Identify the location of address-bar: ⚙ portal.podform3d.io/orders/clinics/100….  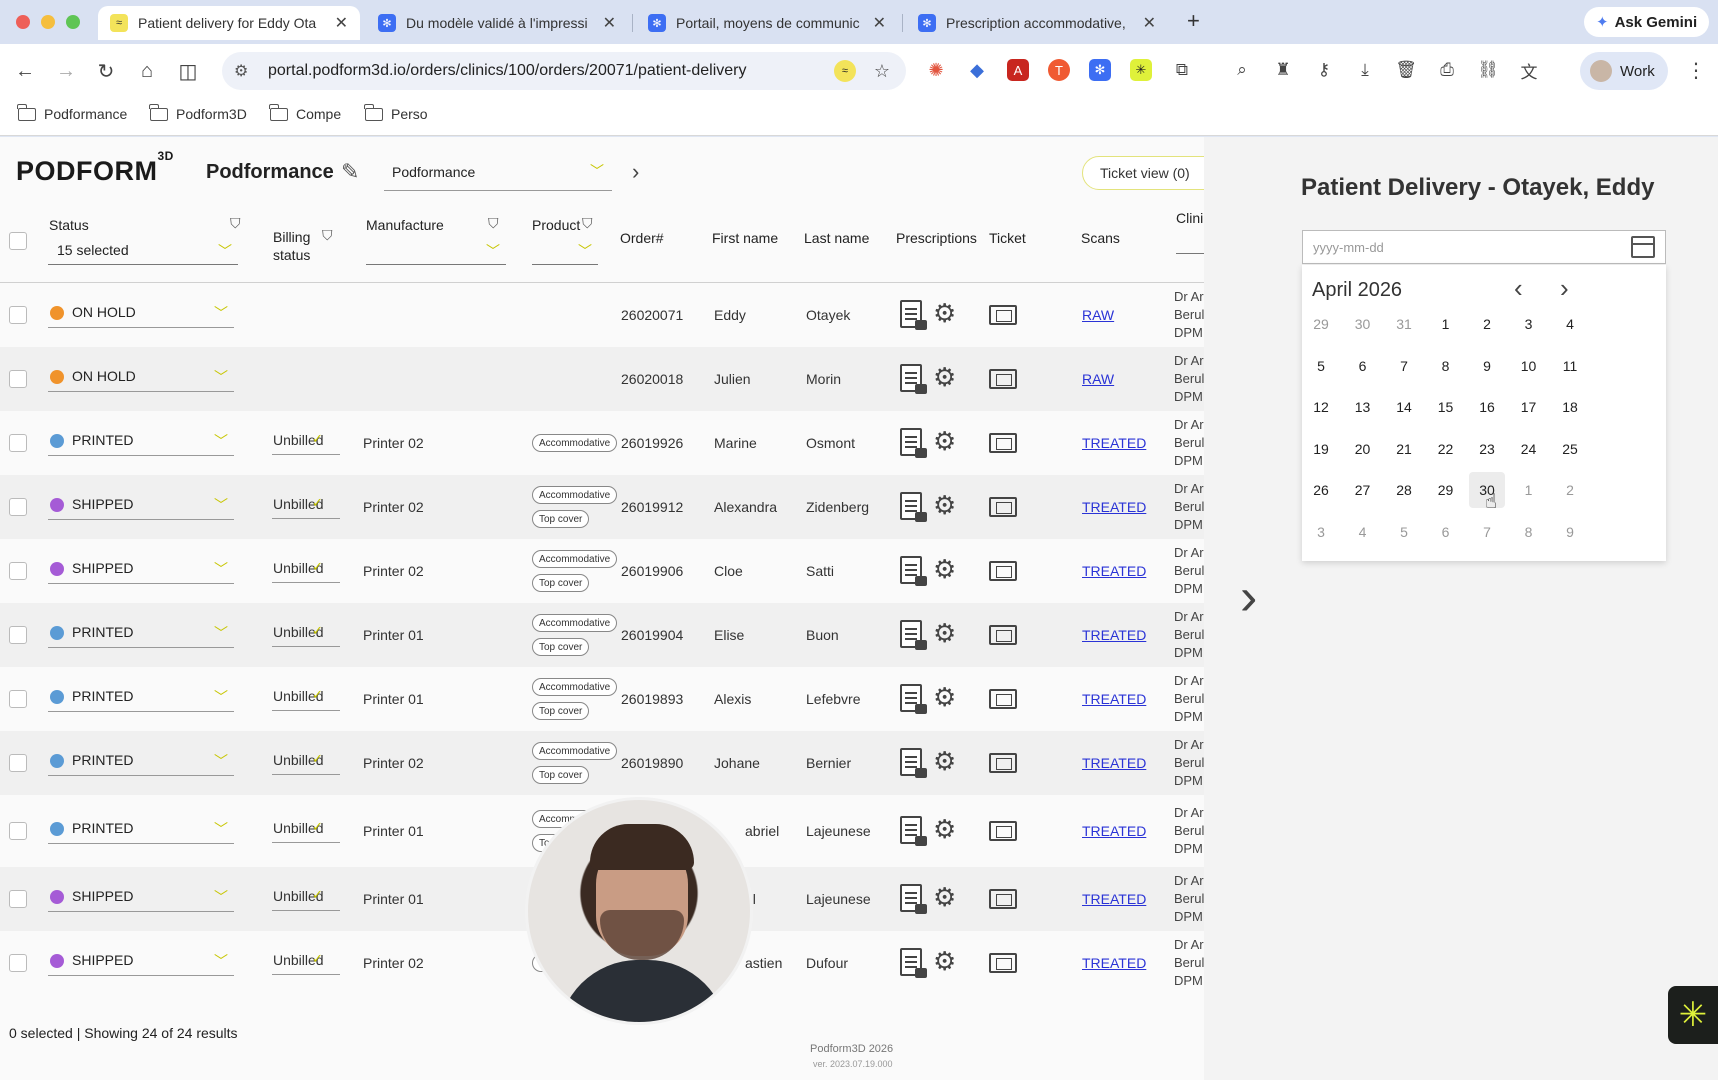
(564, 71).